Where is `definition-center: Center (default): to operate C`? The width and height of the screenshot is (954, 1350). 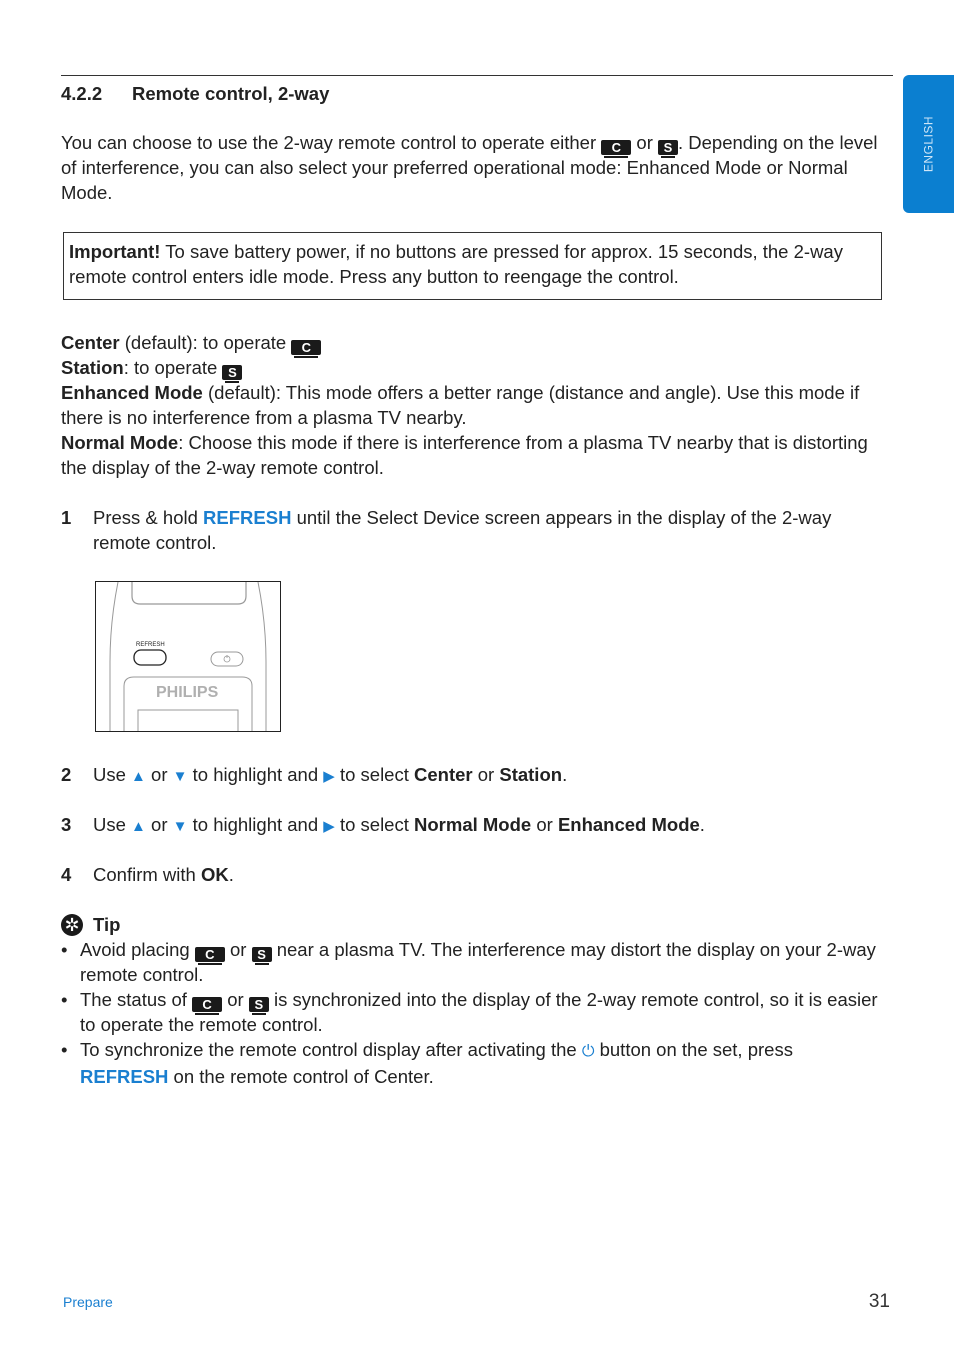
definition-center: Center (default): to operate C is located at coordinates (473, 344).